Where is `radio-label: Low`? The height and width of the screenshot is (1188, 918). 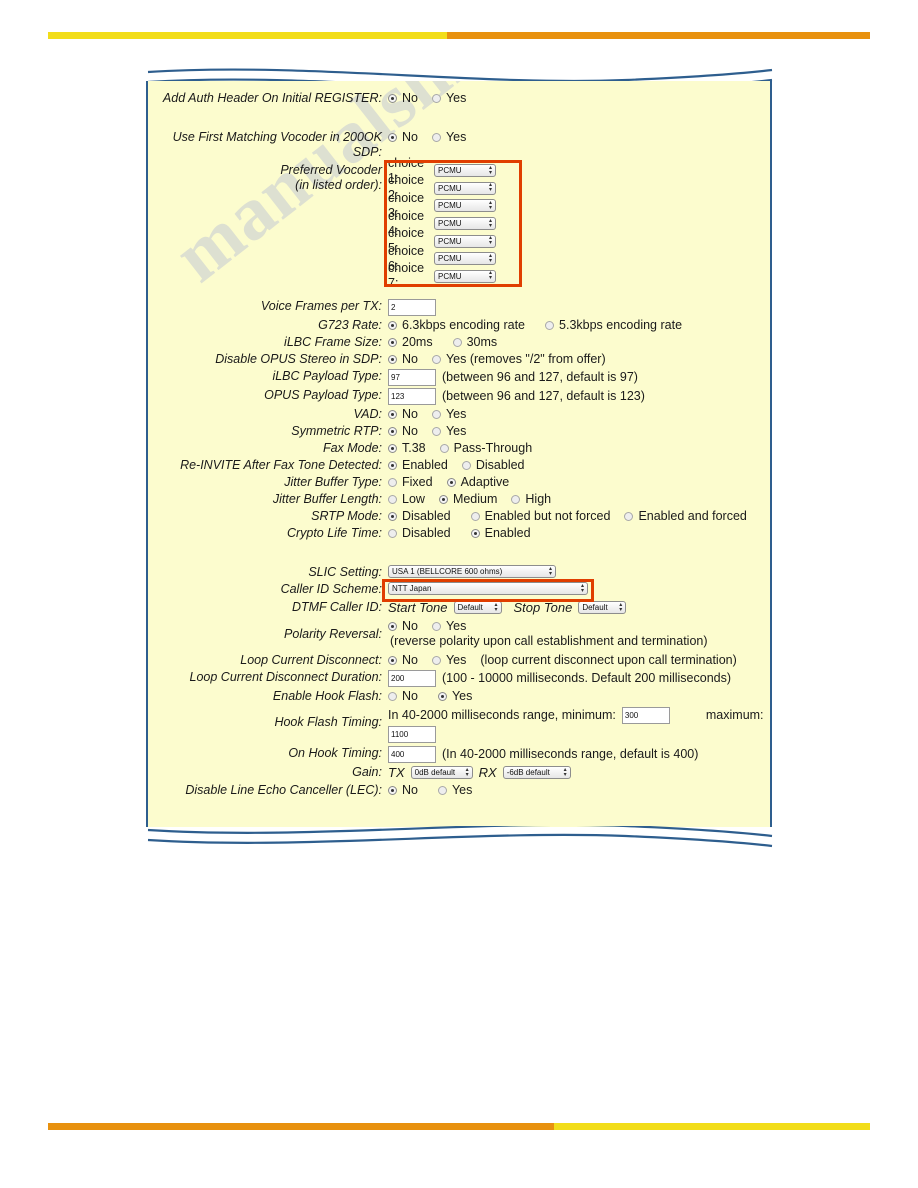 radio-label: Low is located at coordinates (413, 499).